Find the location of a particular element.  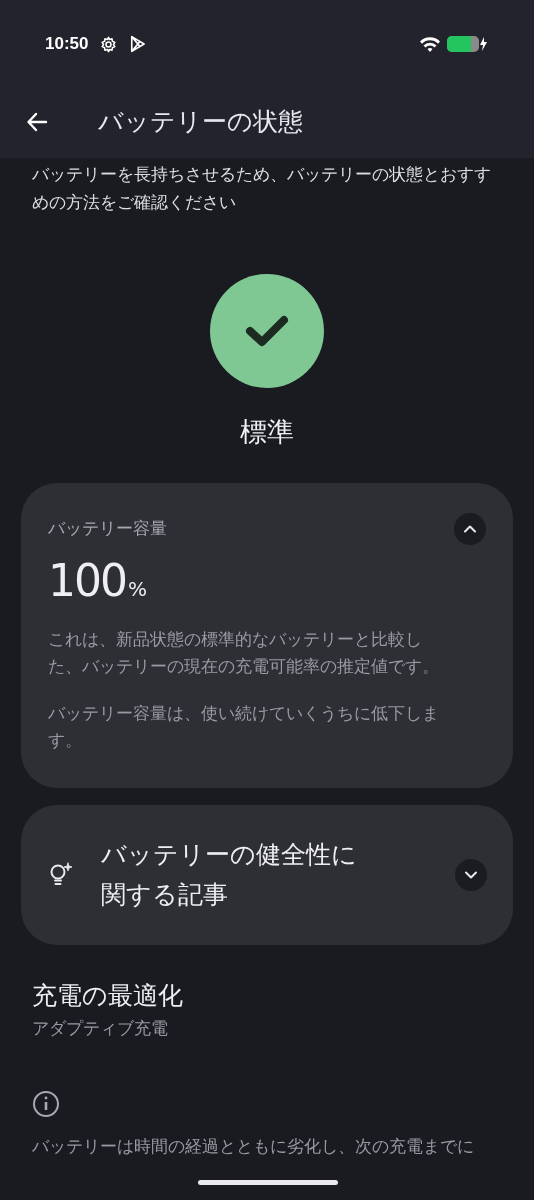

status-label: 標準 is located at coordinates (267, 432).